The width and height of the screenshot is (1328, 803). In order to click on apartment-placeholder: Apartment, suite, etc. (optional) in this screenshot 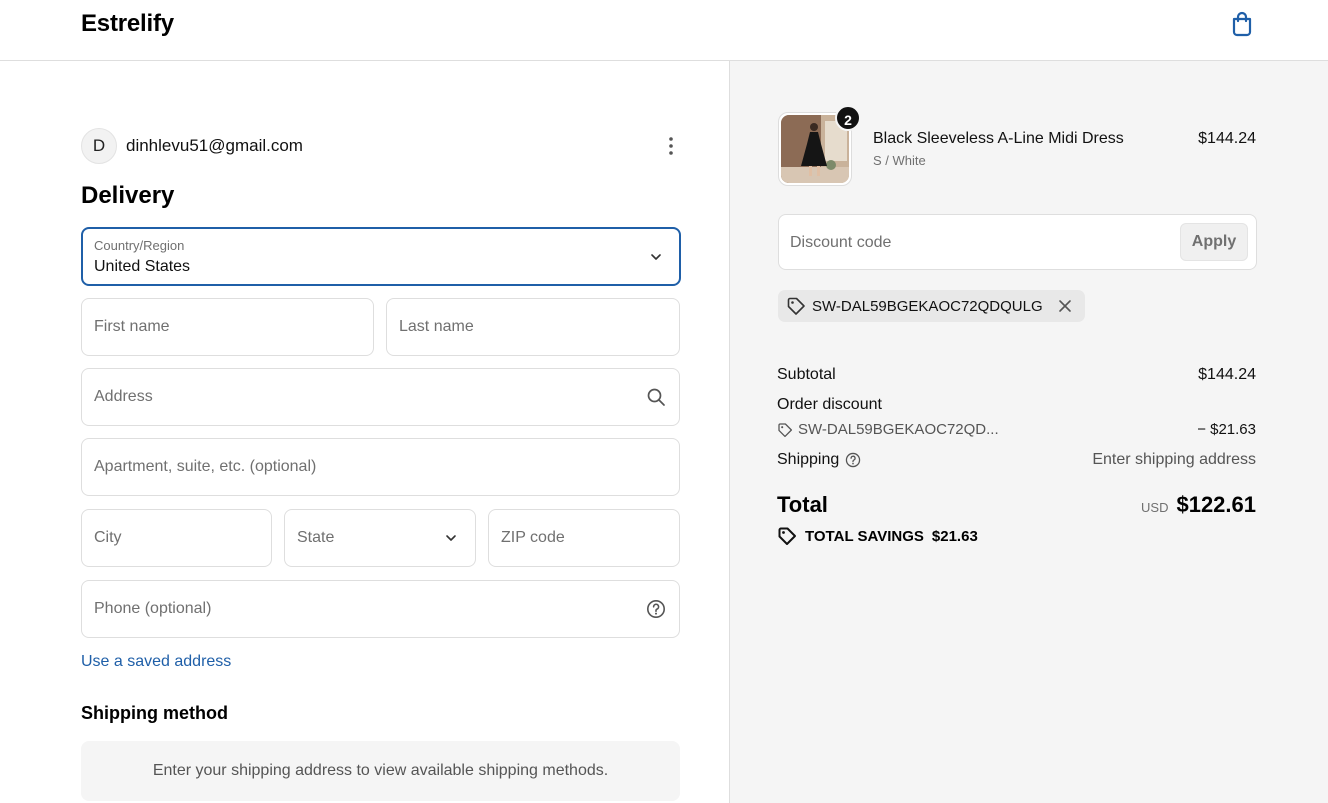, I will do `click(205, 466)`.